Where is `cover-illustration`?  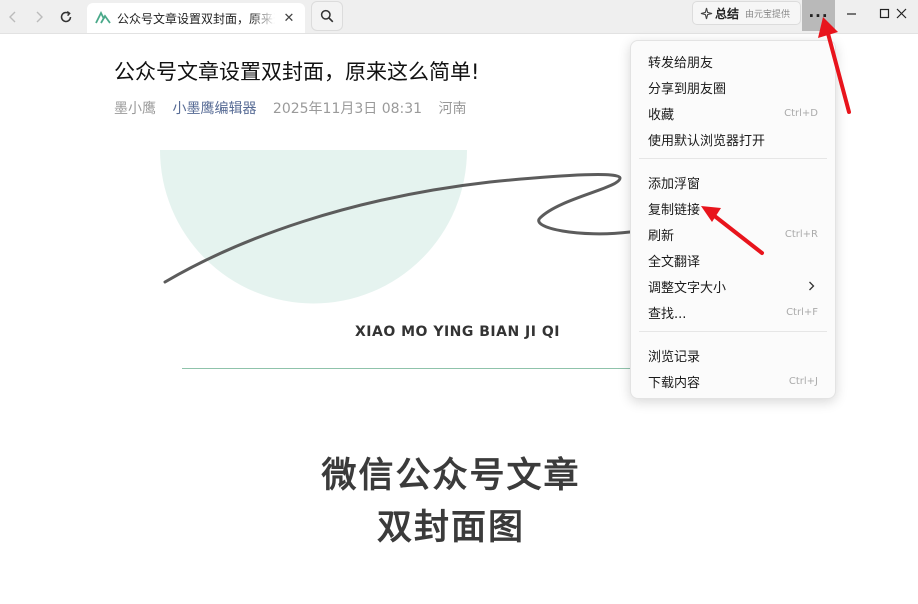
cover-illustration is located at coordinates (395, 227).